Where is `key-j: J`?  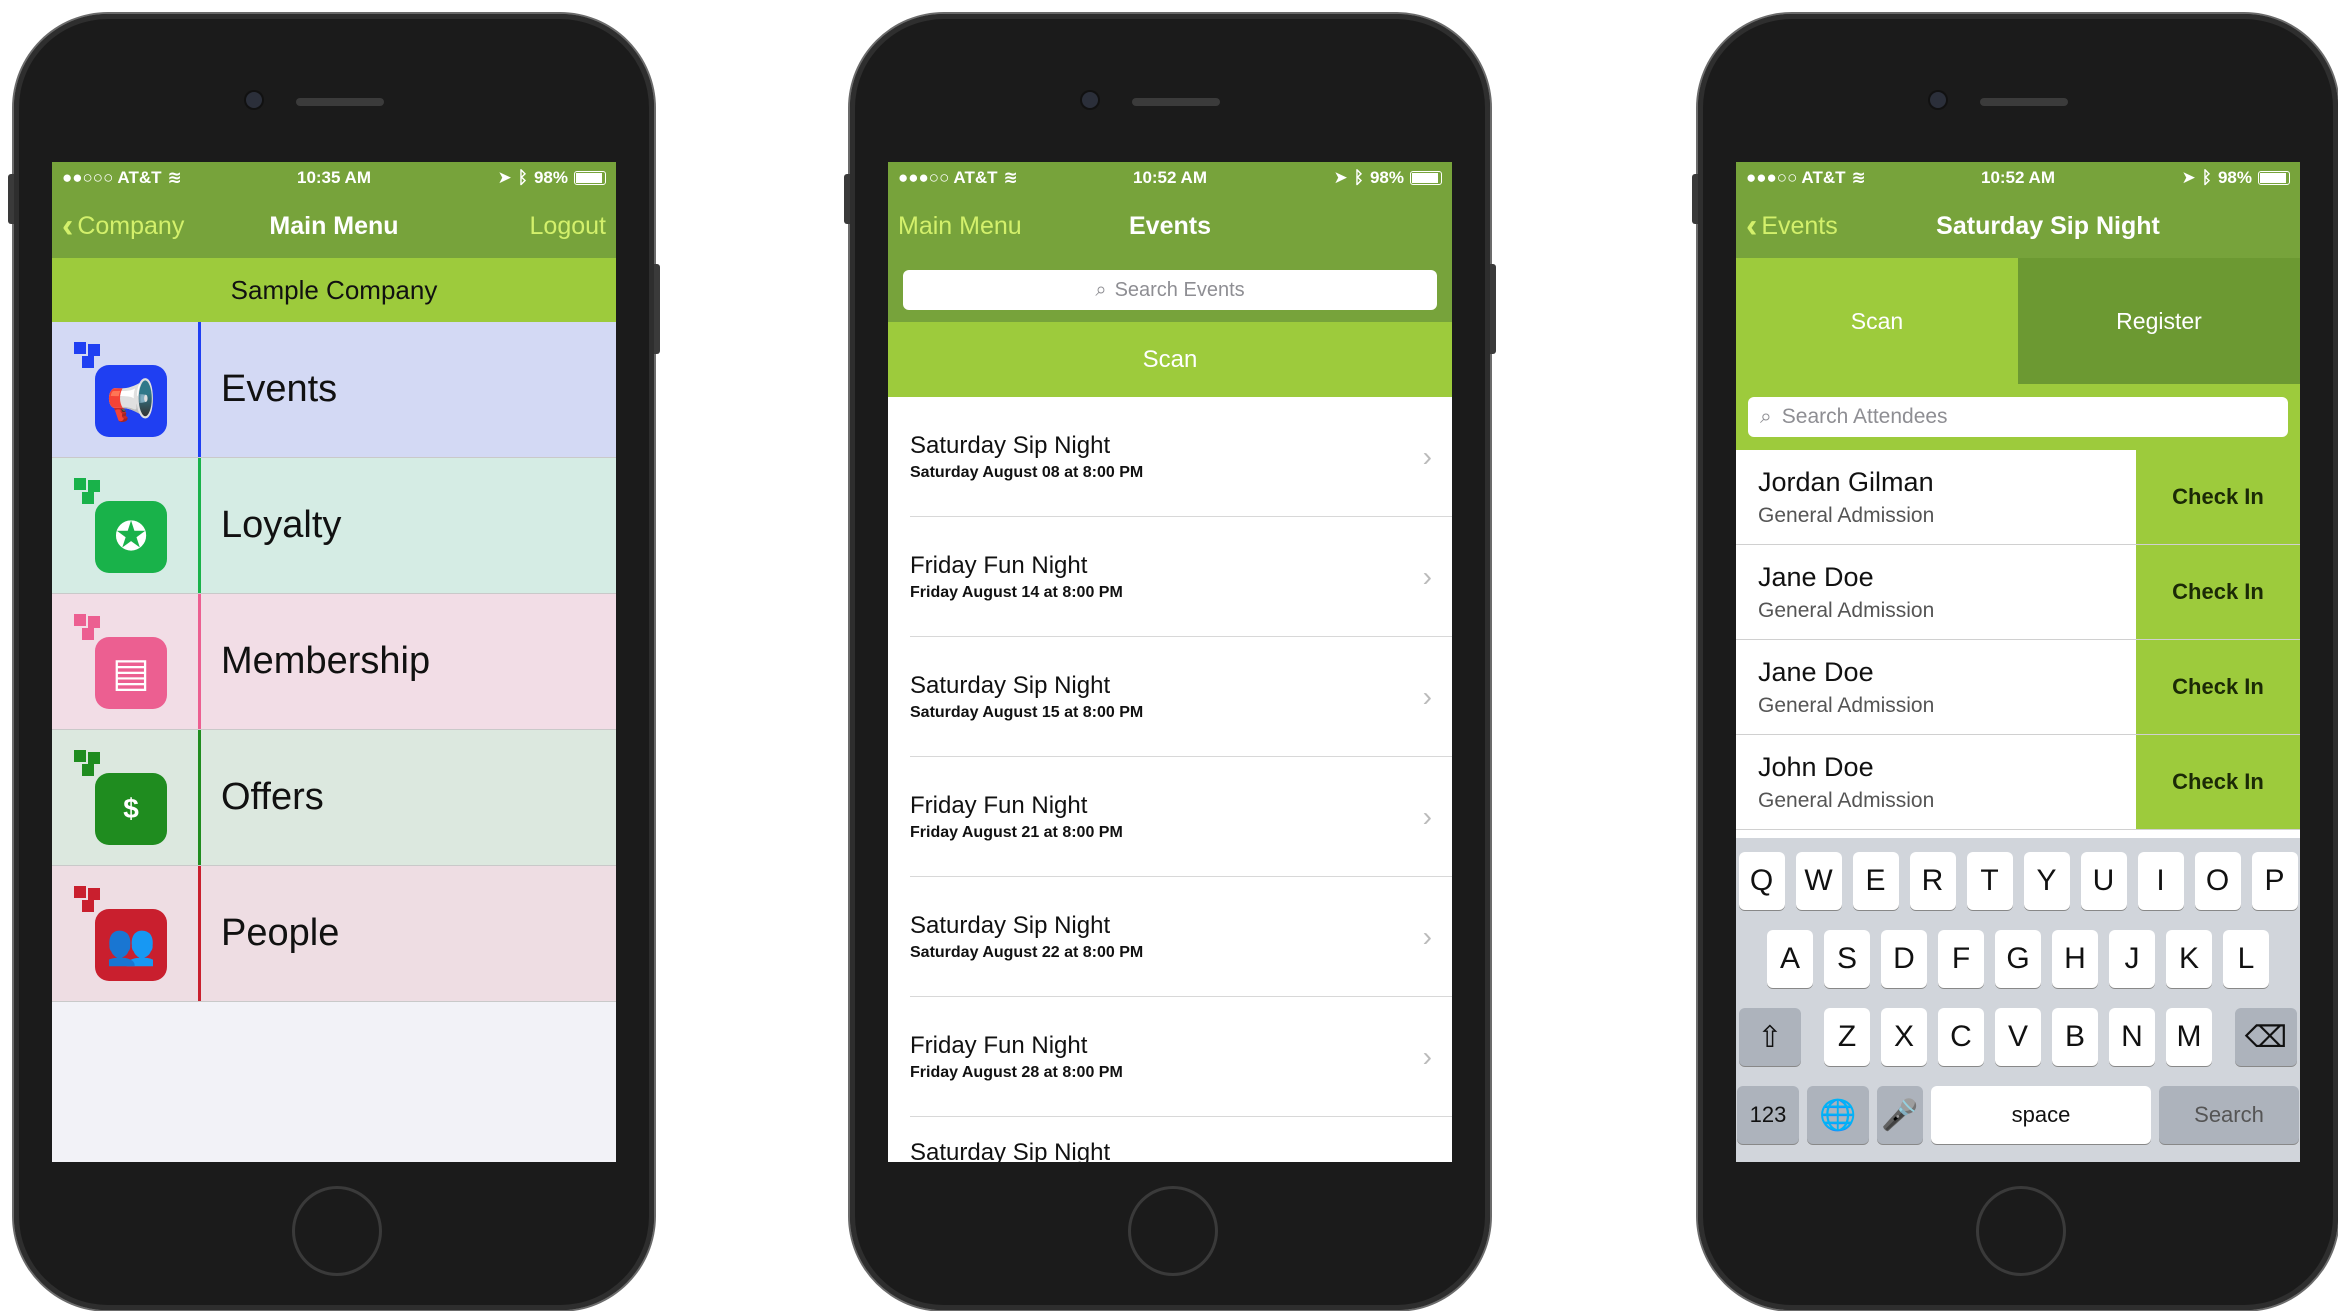 key-j: J is located at coordinates (2132, 959).